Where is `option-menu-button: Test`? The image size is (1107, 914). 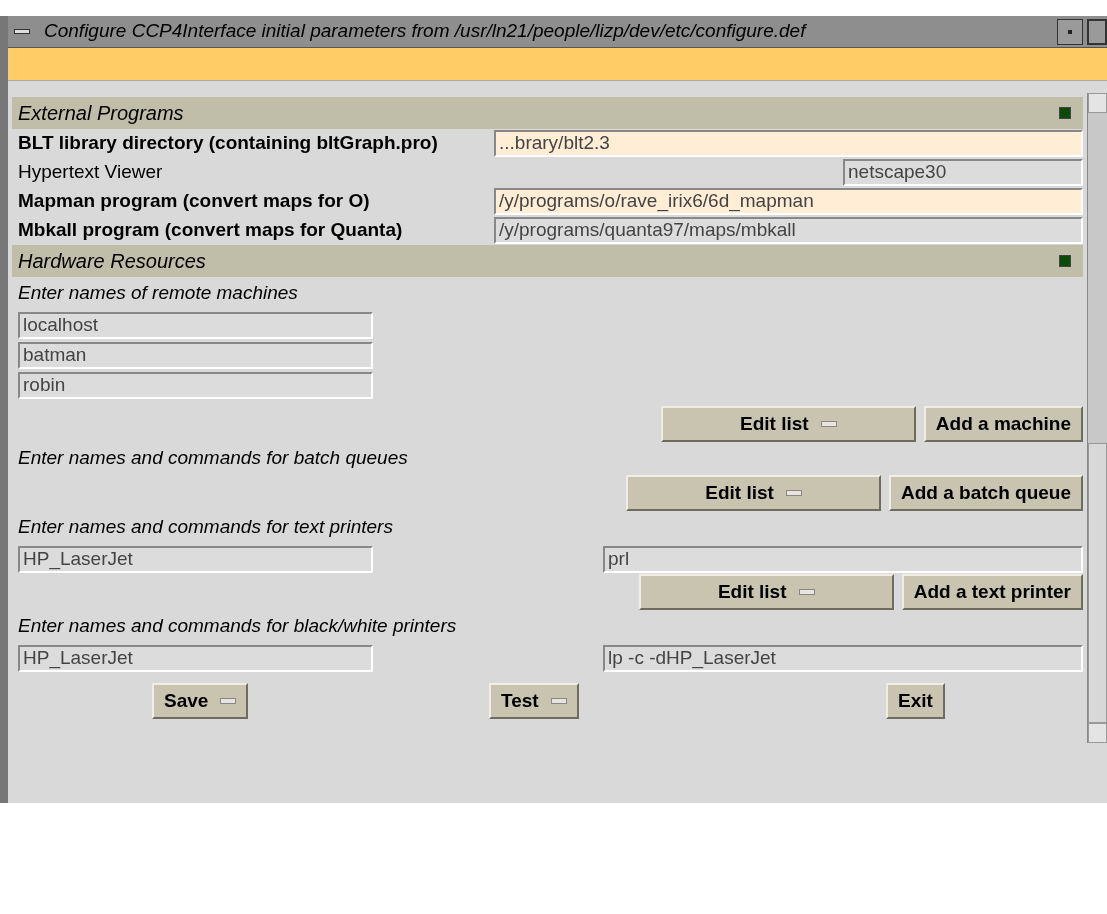 option-menu-button: Test is located at coordinates (534, 701).